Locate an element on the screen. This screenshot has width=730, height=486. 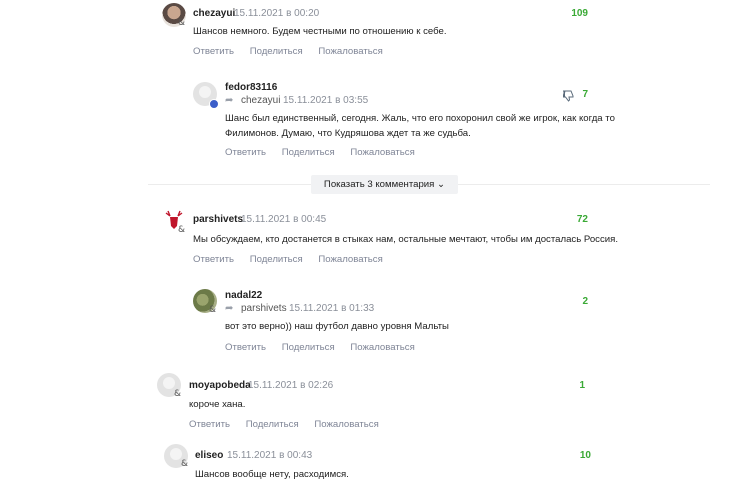
comment-score: 2 is located at coordinates (585, 301).